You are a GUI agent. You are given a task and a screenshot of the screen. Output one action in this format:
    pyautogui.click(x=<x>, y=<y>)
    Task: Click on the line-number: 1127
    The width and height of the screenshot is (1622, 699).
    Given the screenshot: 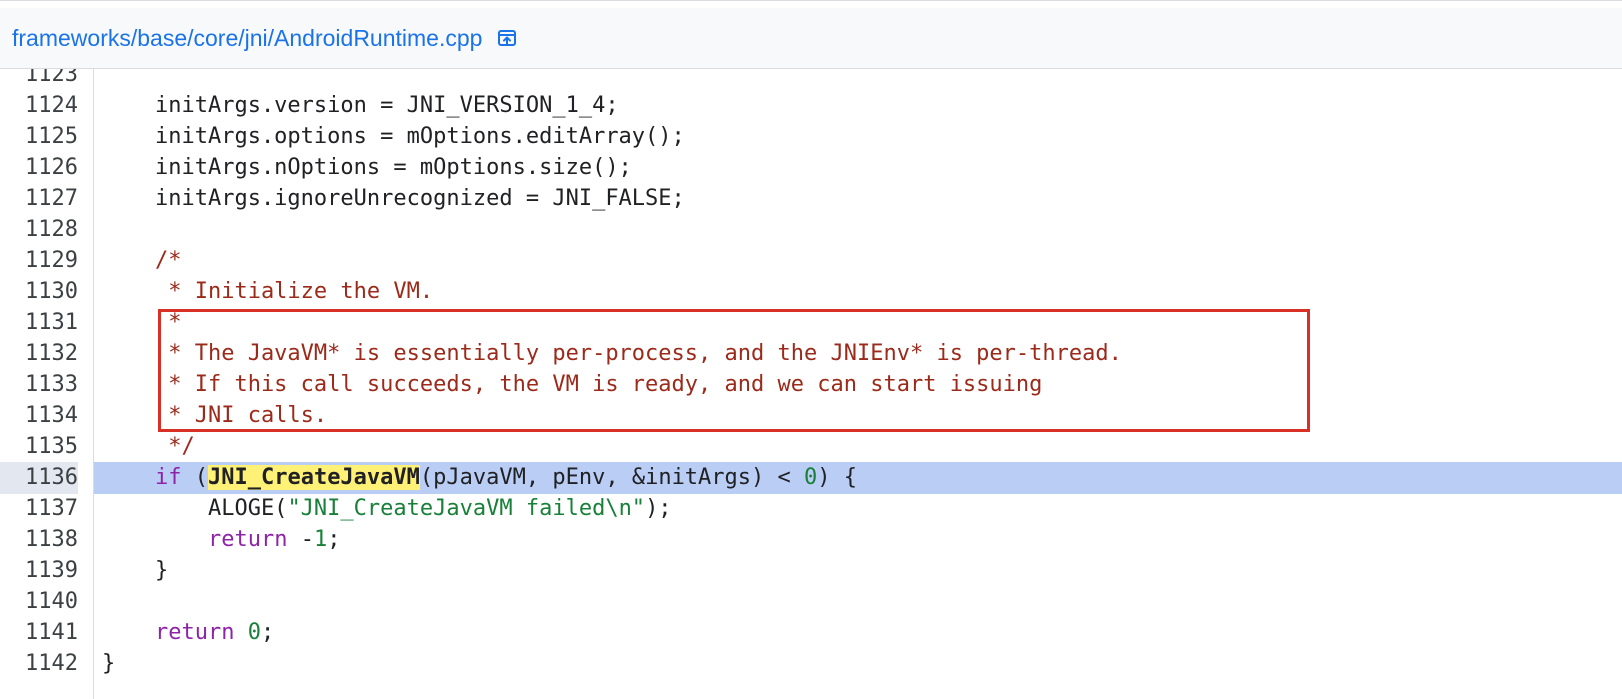 What is the action you would take?
    pyautogui.click(x=39, y=199)
    